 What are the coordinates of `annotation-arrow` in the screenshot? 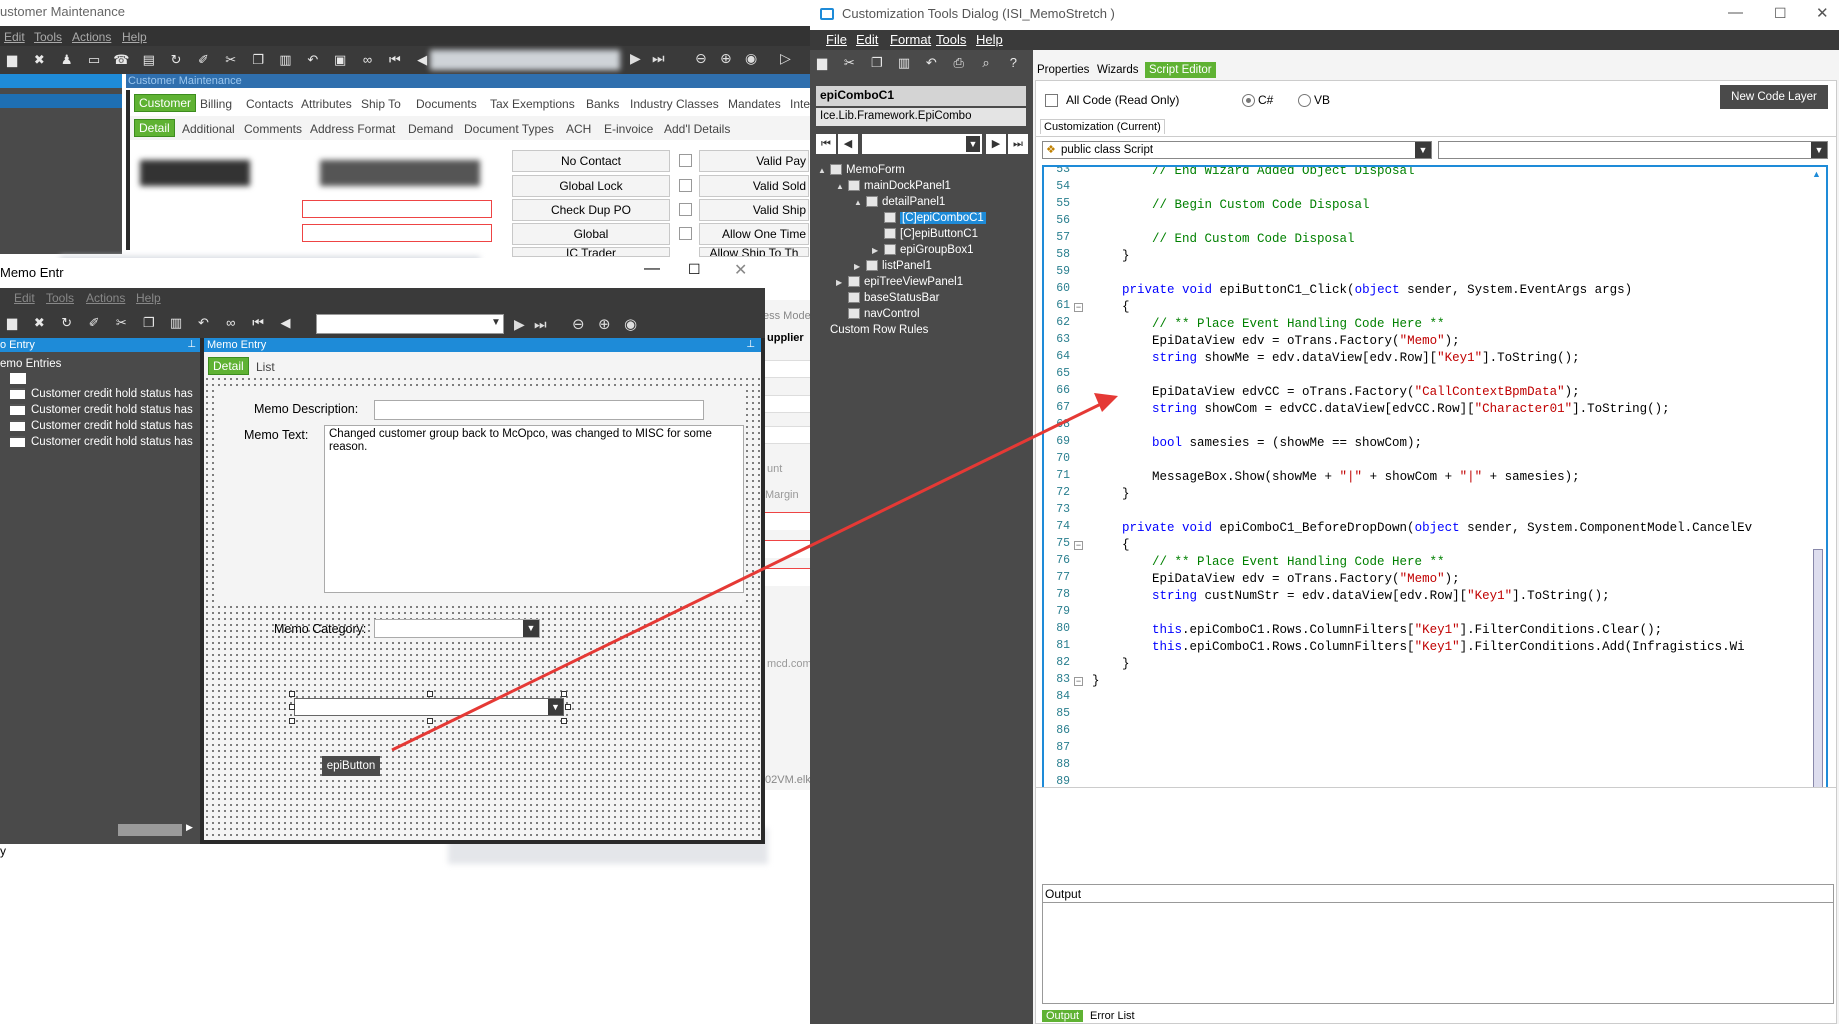 It's located at (754, 572).